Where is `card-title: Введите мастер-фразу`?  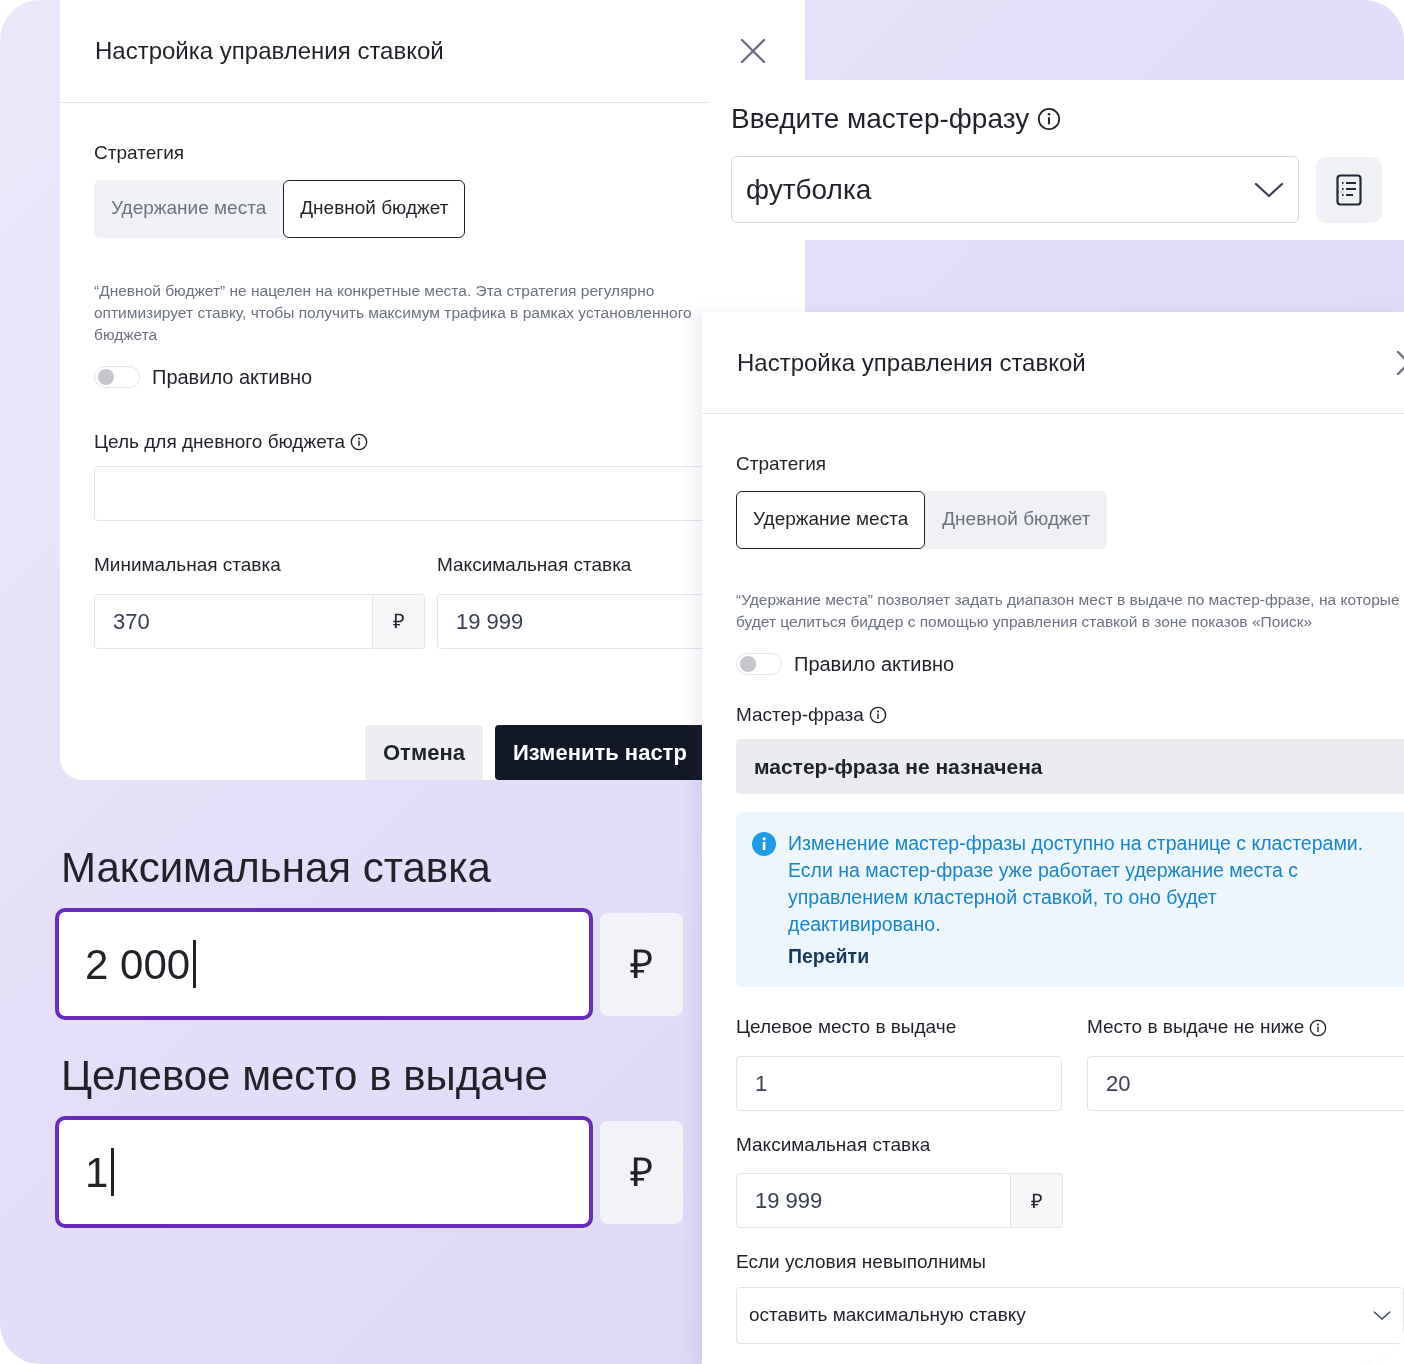
card-title: Введите мастер-фразу is located at coordinates (880, 119).